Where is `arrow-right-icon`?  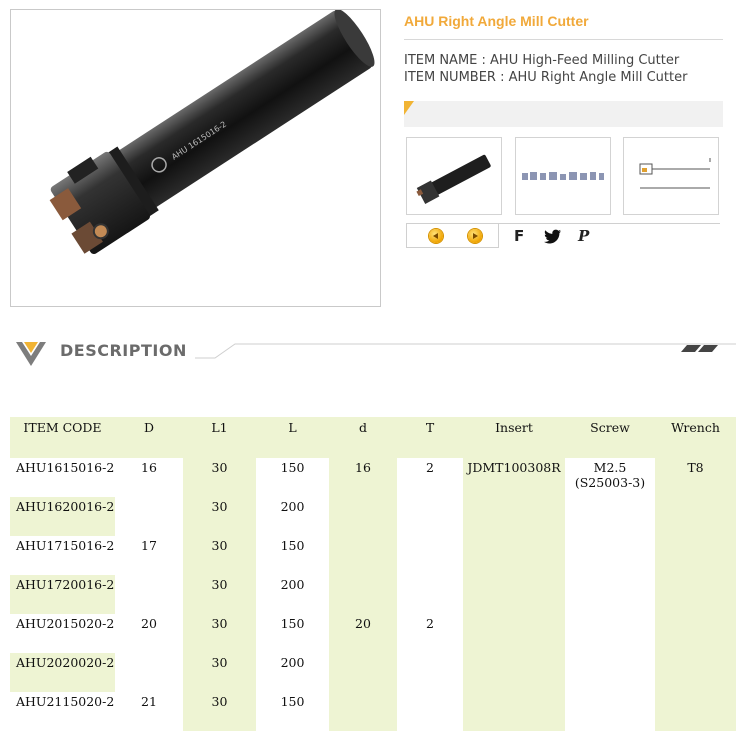 arrow-right-icon is located at coordinates (475, 236).